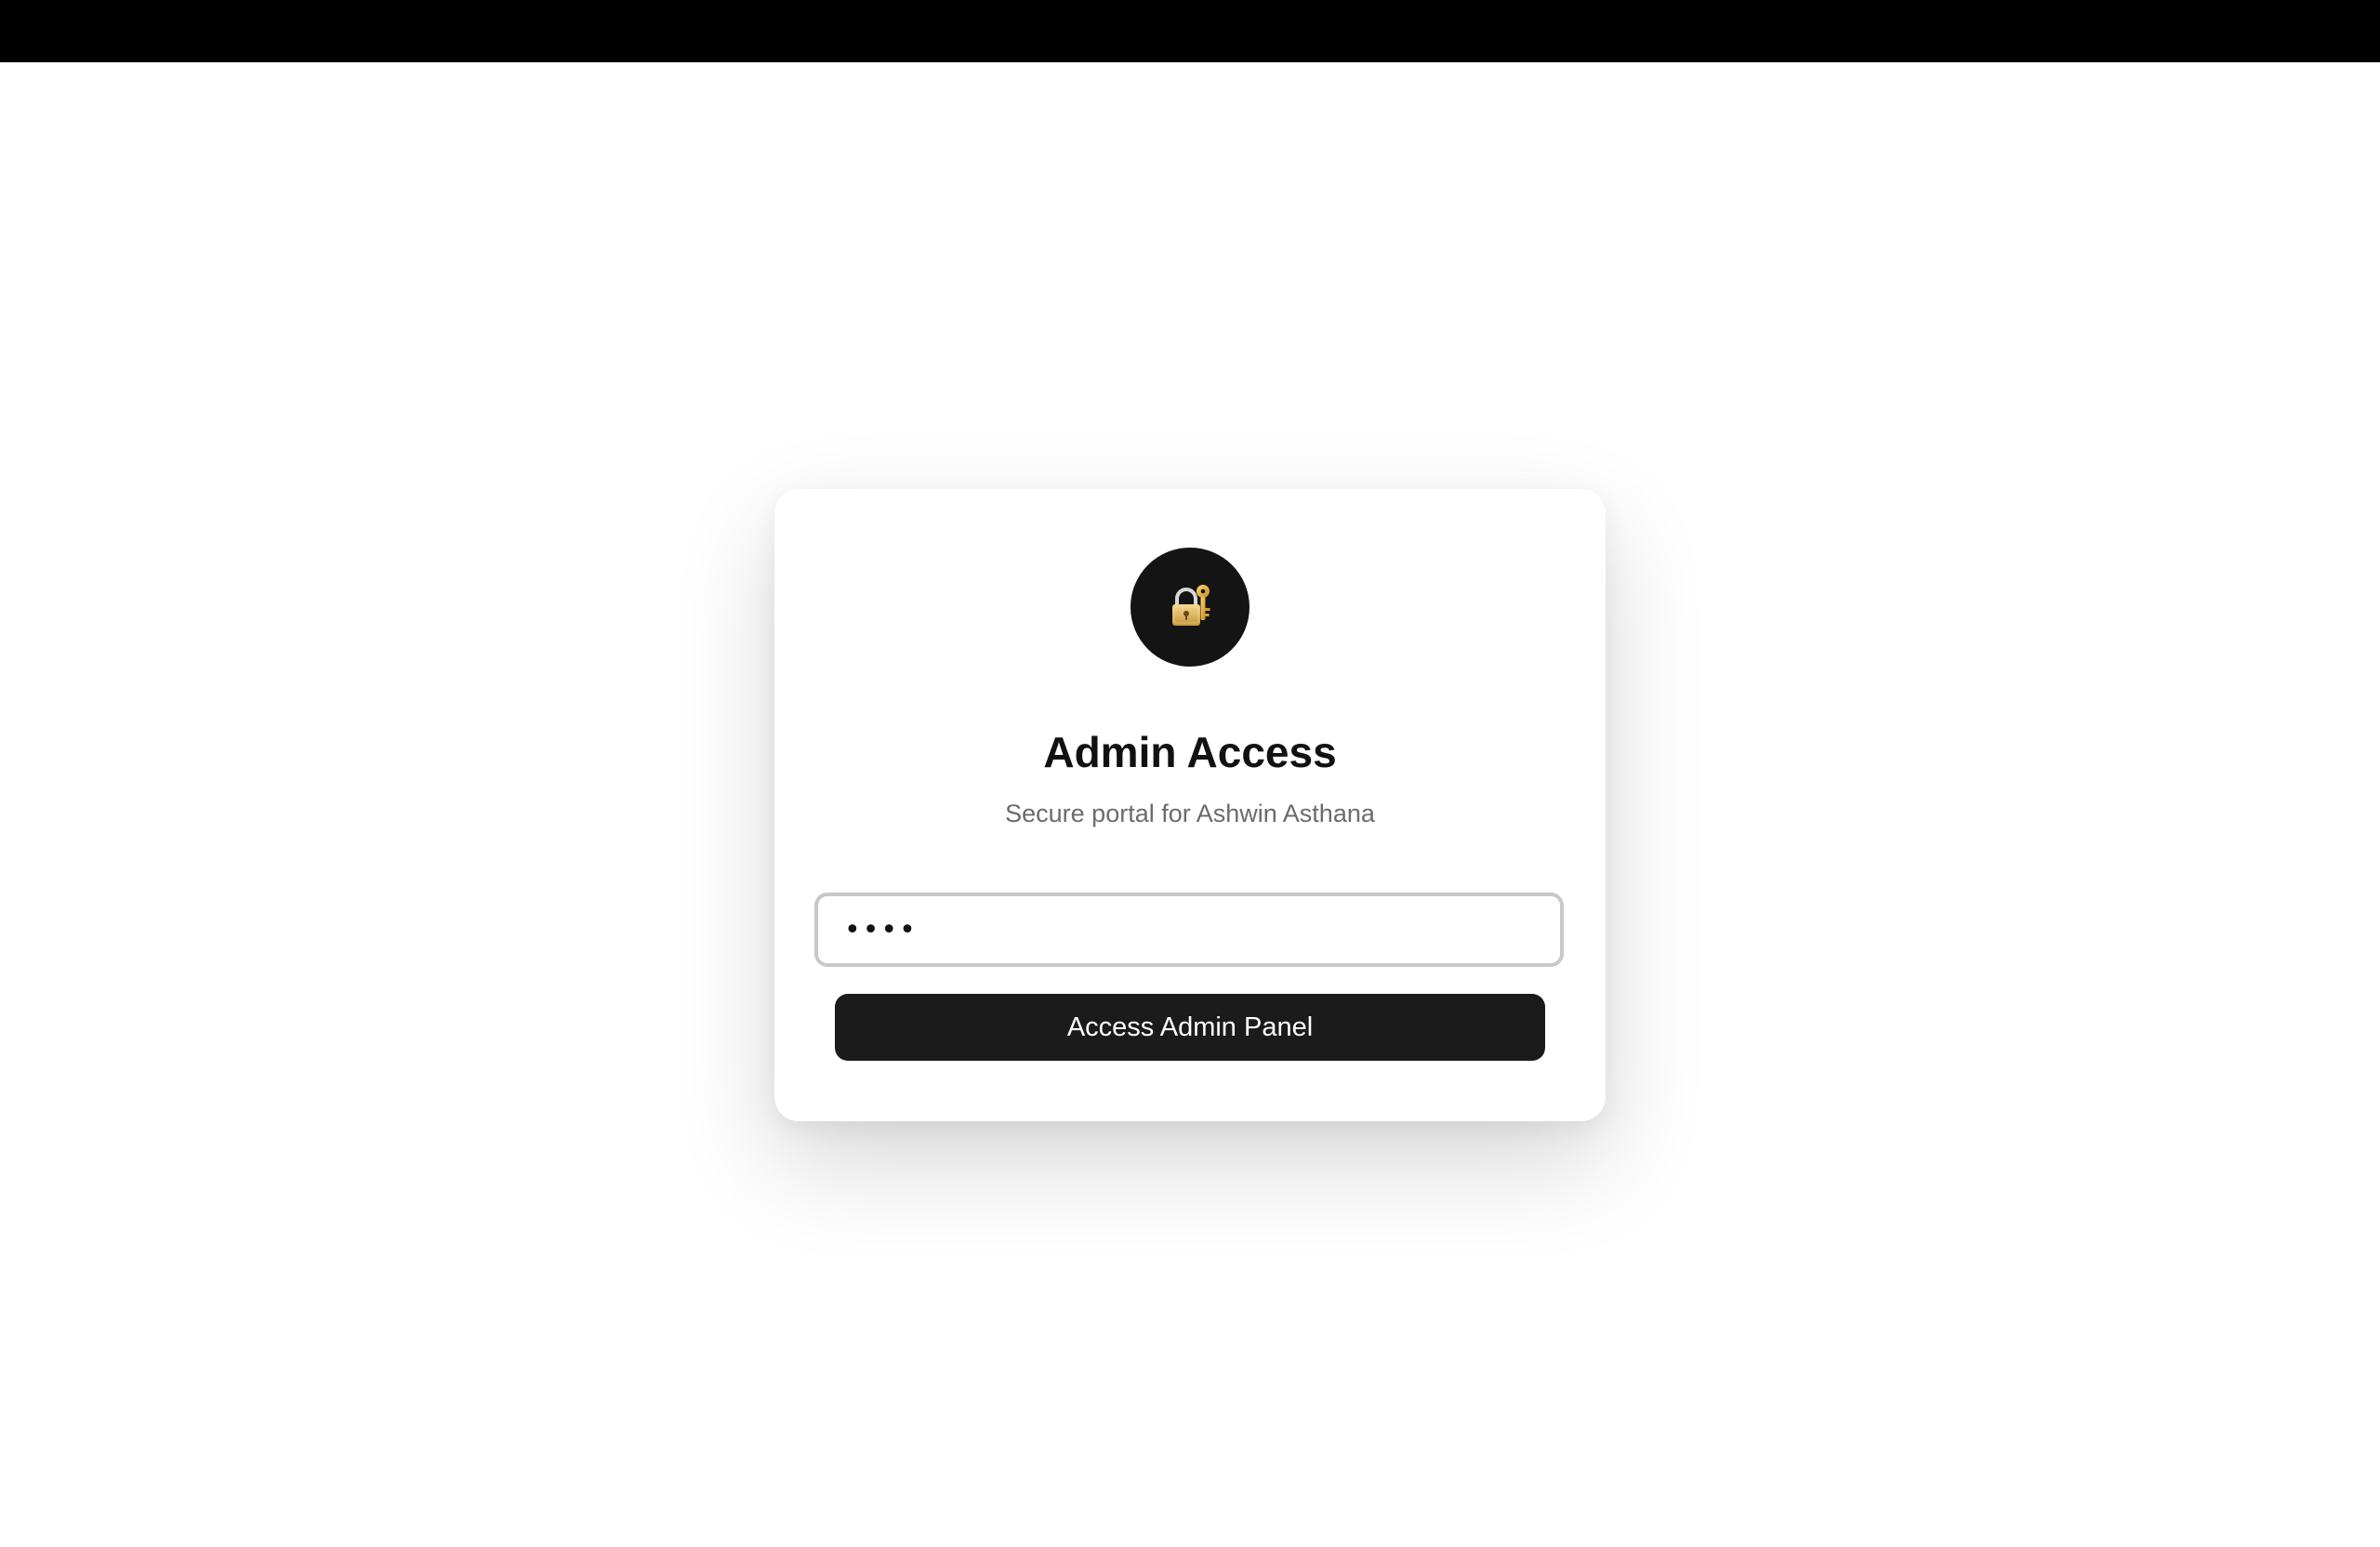 This screenshot has height=1547, width=2380. Describe the element at coordinates (1189, 929) in the screenshot. I see `password-field` at that location.